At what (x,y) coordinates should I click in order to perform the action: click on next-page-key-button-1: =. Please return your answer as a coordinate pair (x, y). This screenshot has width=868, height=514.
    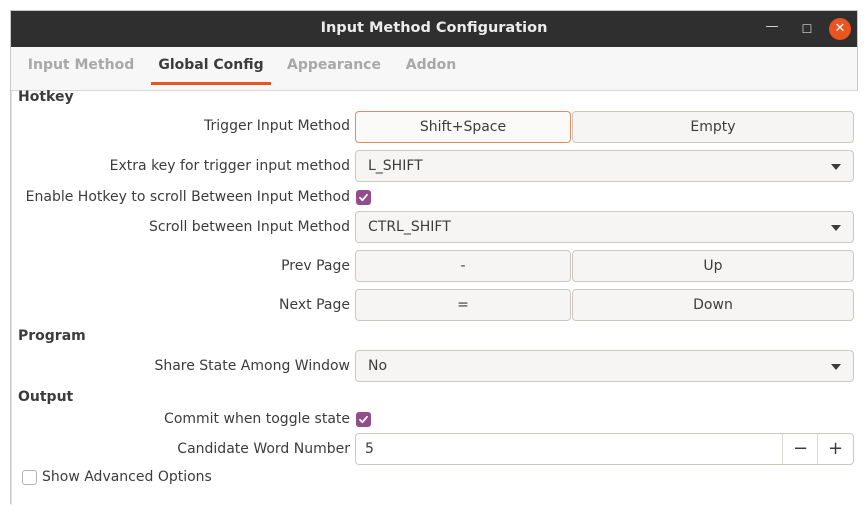
    Looking at the image, I should click on (463, 305).